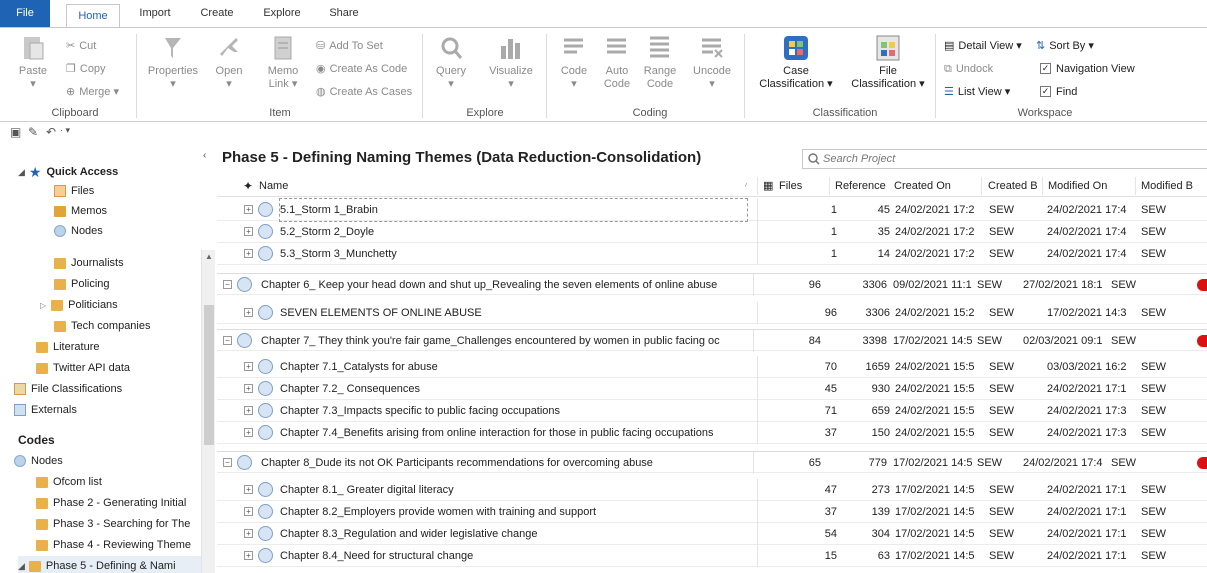 The height and width of the screenshot is (573, 1207). I want to click on properties-button: Properties ▾, so click(173, 62).